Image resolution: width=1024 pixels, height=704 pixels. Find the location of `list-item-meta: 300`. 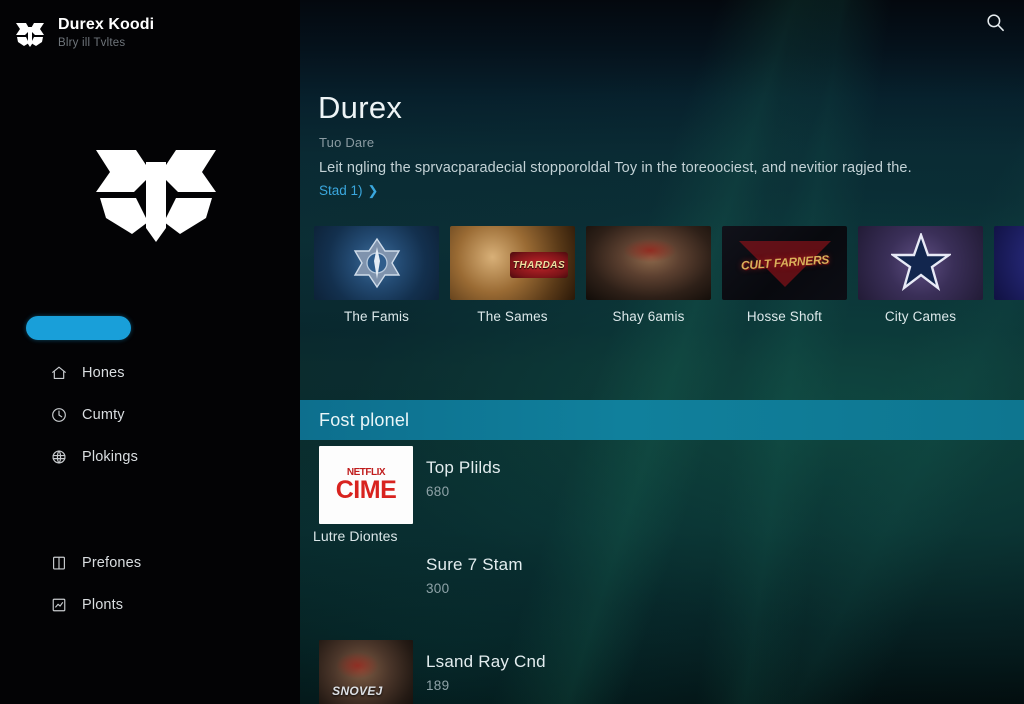

list-item-meta: 300 is located at coordinates (438, 588).